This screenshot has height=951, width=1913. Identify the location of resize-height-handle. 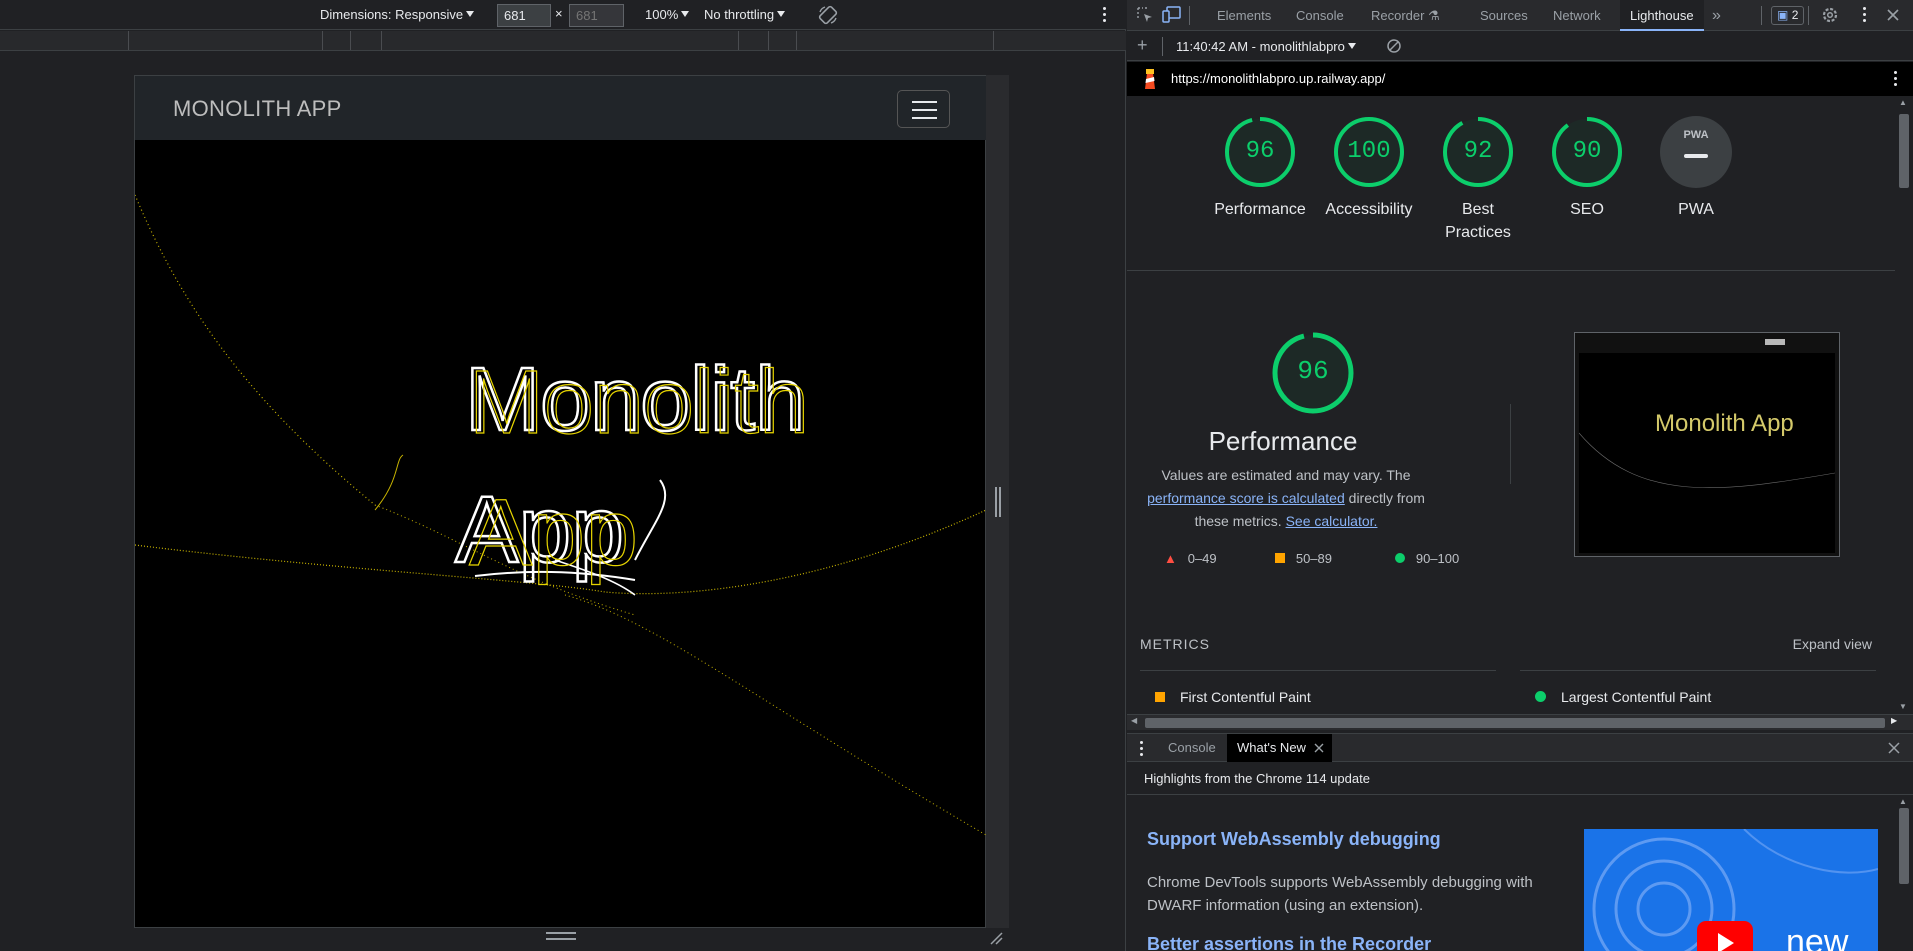
(561, 936).